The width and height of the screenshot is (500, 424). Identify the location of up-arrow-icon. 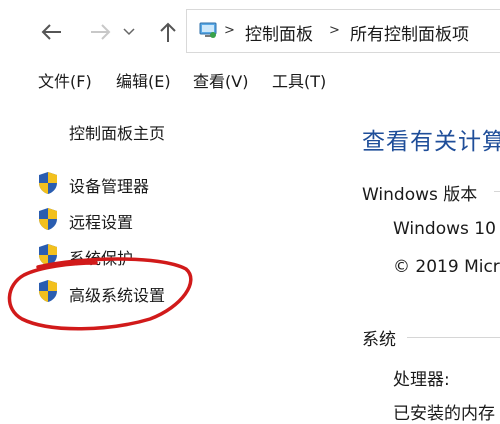
(168, 32).